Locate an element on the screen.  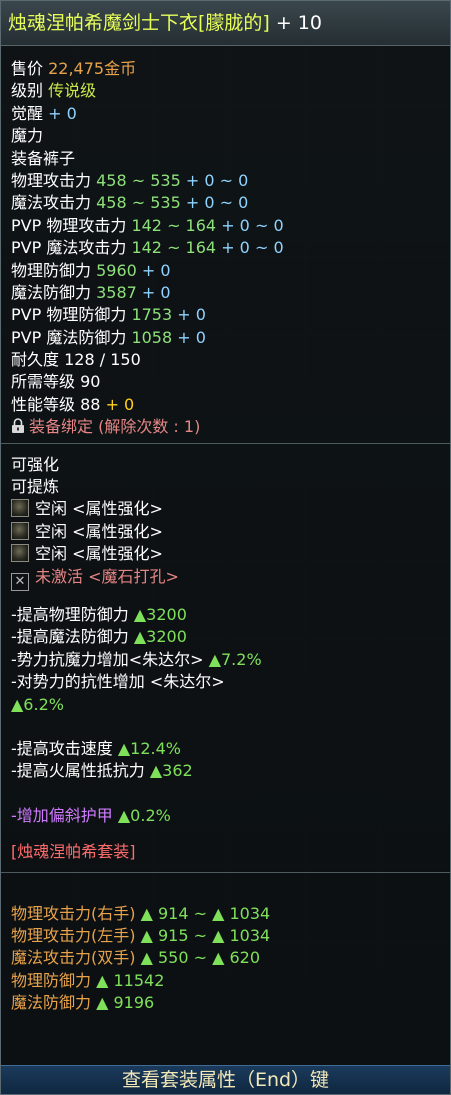
phys-atk-value: 458 ~ 535 is located at coordinates (138, 180).